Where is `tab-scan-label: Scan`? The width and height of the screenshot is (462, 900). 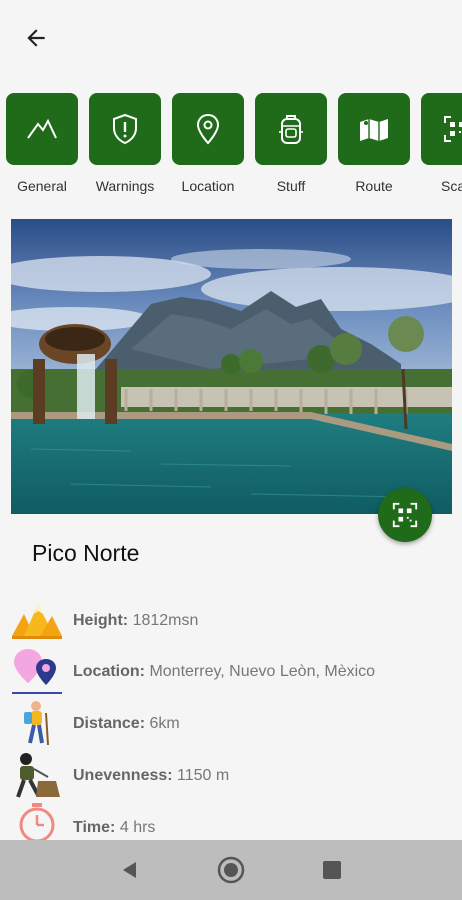 tab-scan-label: Scan is located at coordinates (451, 186).